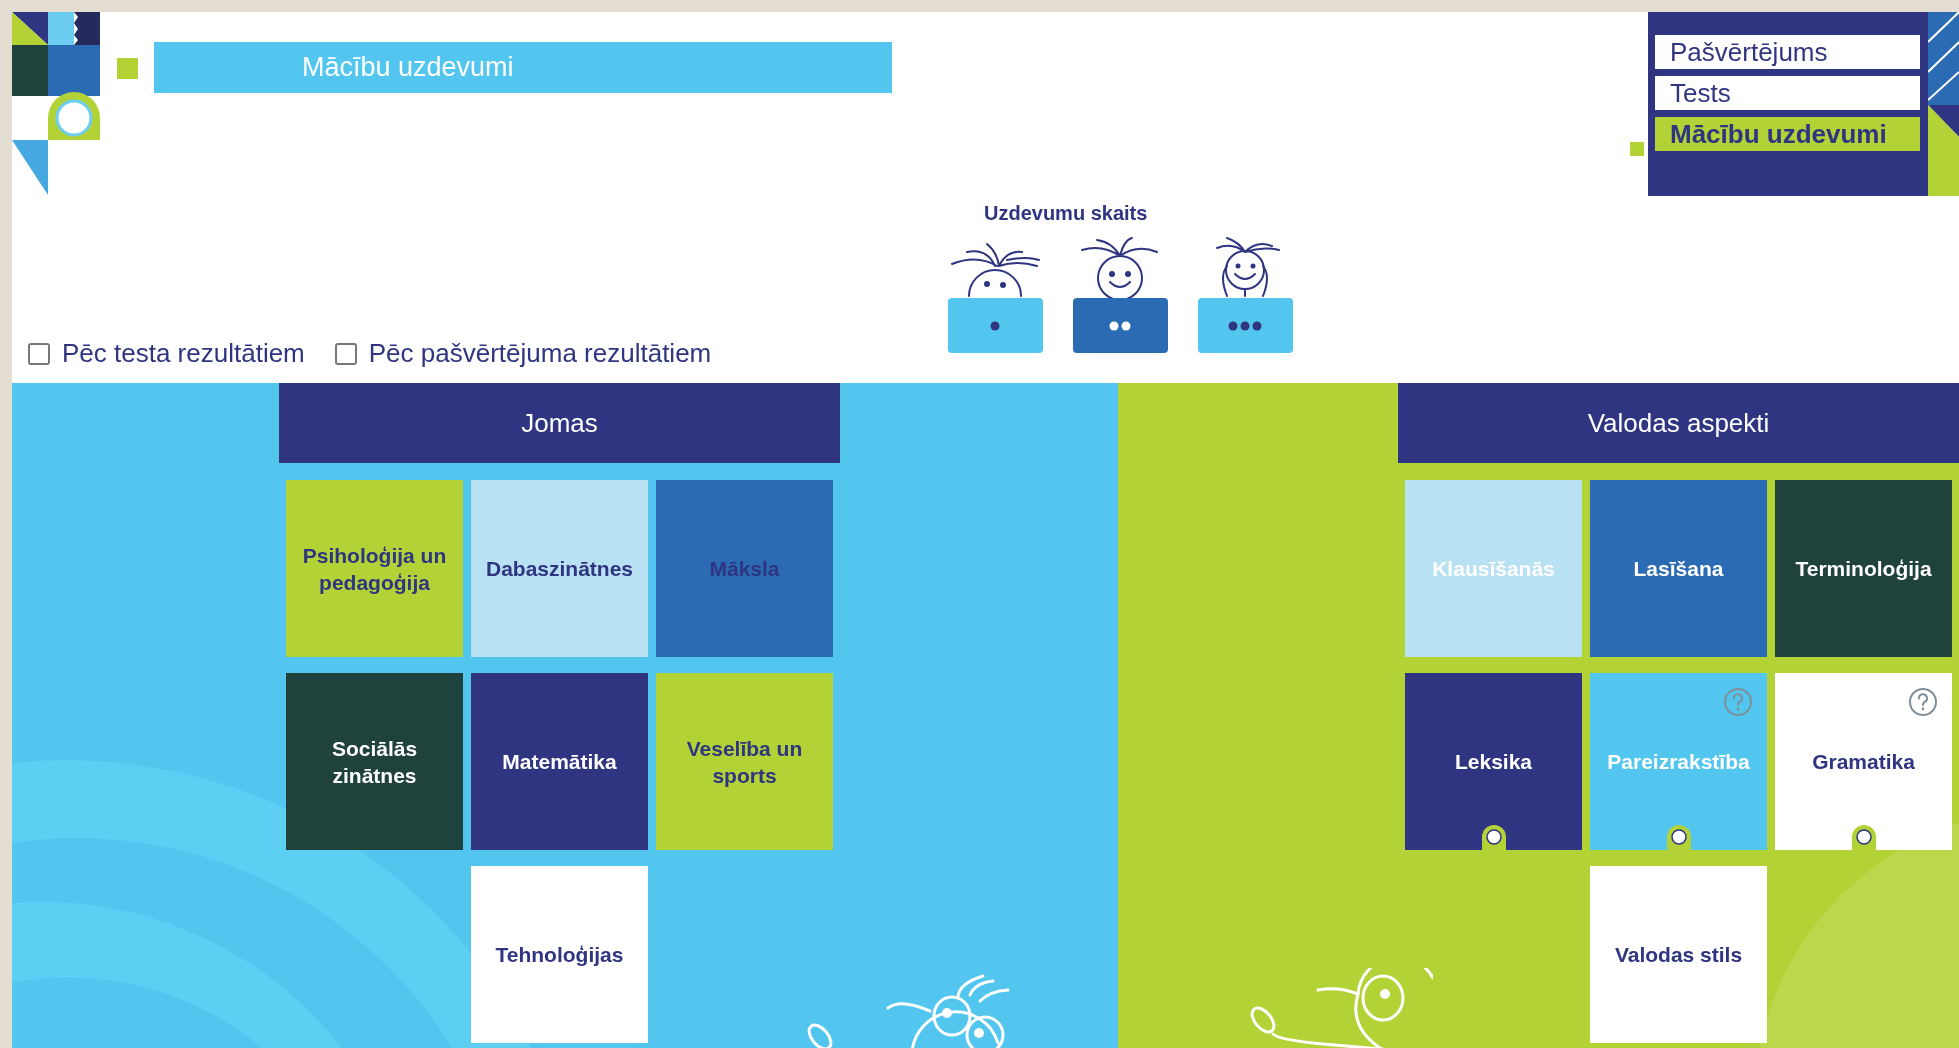 The height and width of the screenshot is (1048, 1959). I want to click on category-tile: Leksika, so click(1493, 761).